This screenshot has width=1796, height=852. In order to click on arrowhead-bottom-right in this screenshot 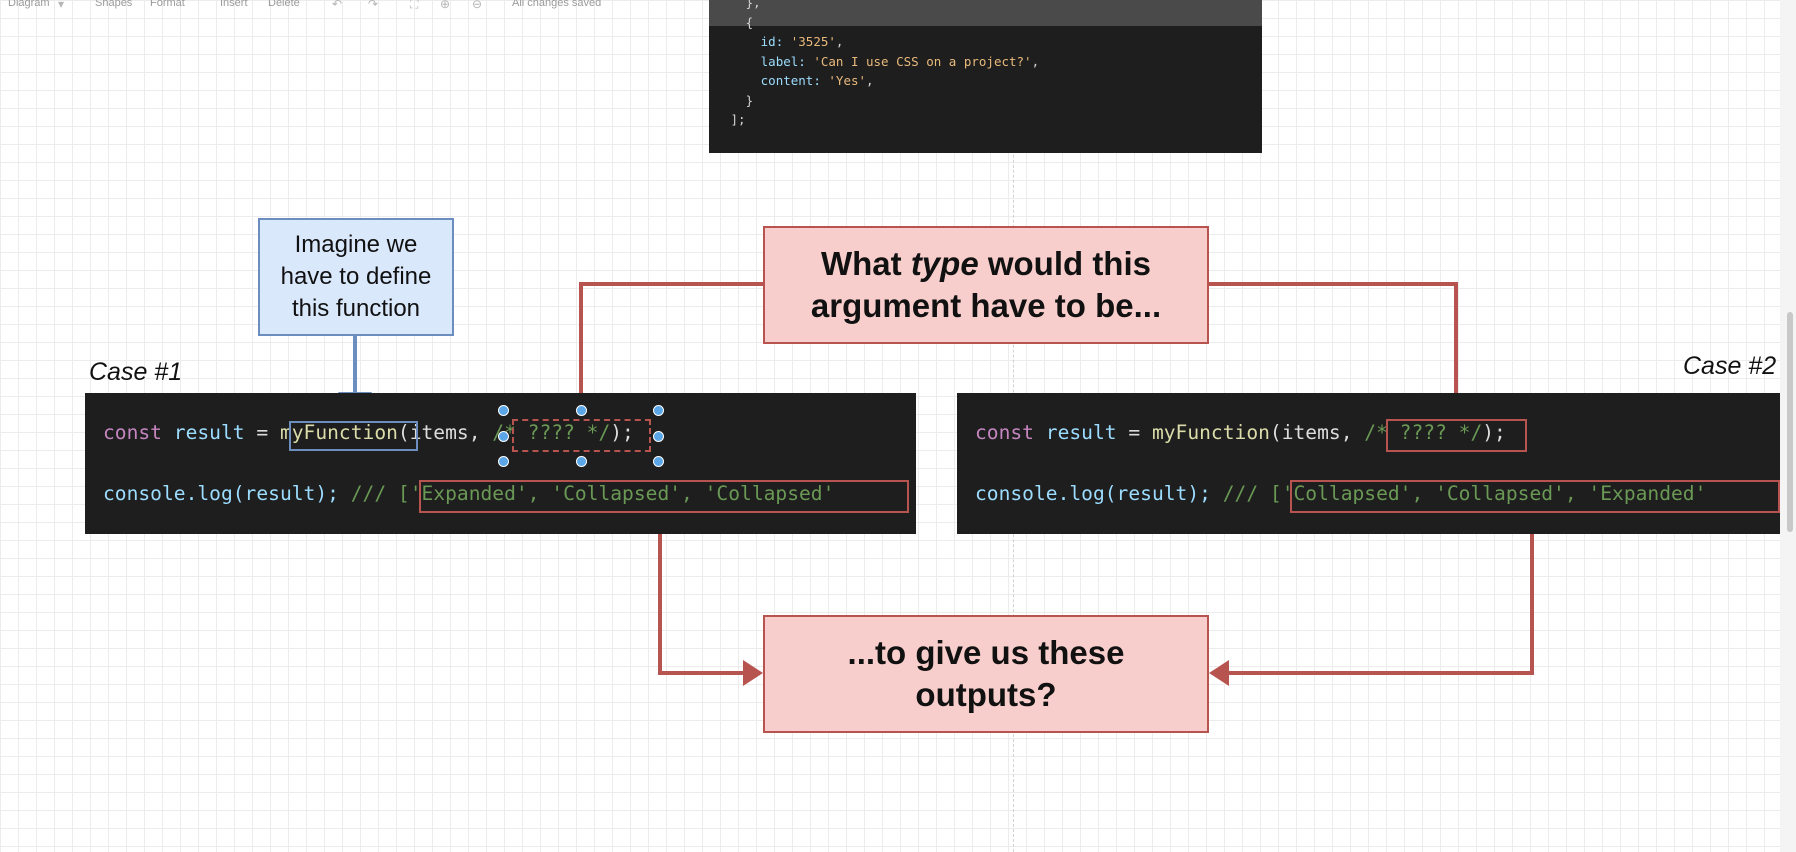, I will do `click(1219, 673)`.